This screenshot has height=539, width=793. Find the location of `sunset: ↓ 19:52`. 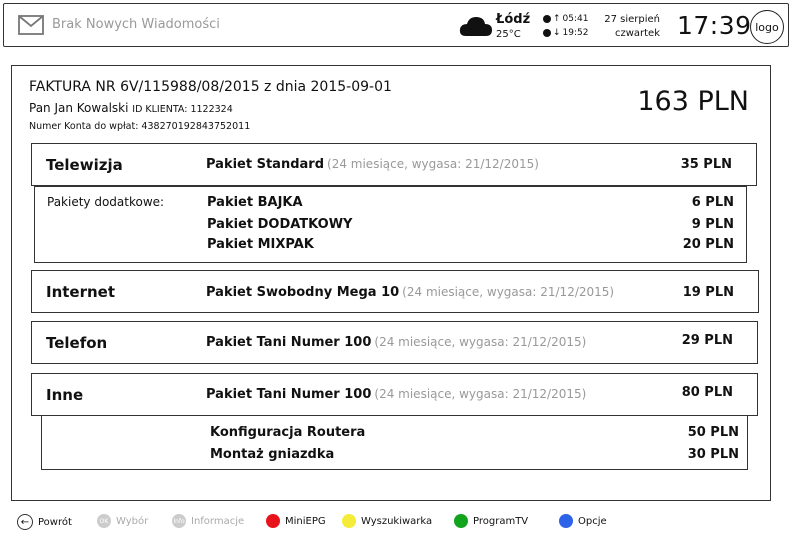

sunset: ↓ 19:52 is located at coordinates (565, 33).